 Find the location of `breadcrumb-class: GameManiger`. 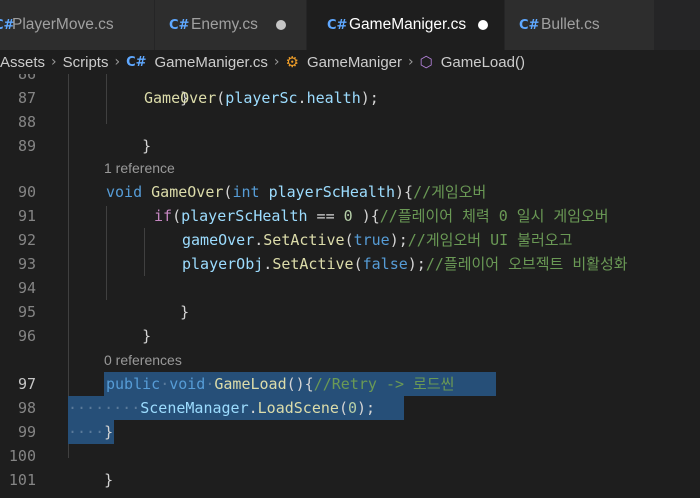

breadcrumb-class: GameManiger is located at coordinates (354, 62).